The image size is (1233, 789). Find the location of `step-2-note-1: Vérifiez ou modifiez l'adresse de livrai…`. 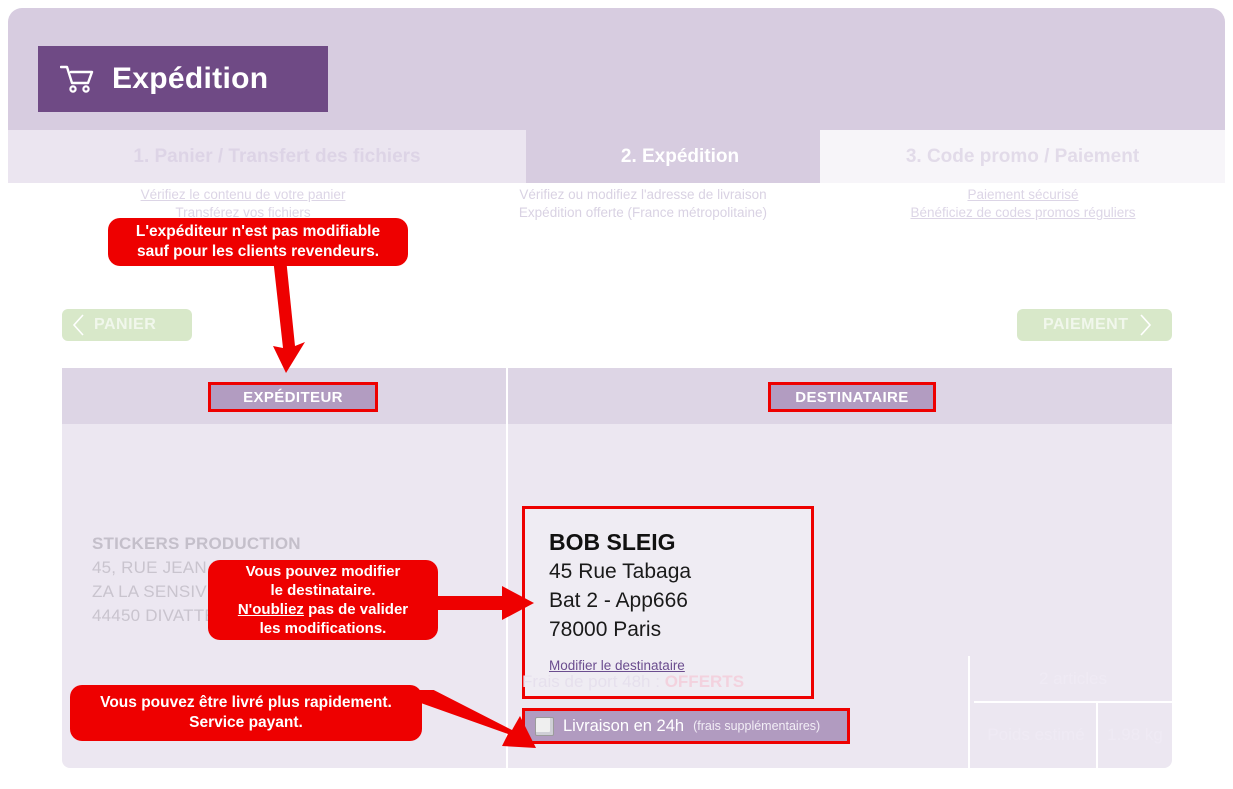

step-2-note-1: Vérifiez ou modifiez l'adresse de livrai… is located at coordinates (643, 194).